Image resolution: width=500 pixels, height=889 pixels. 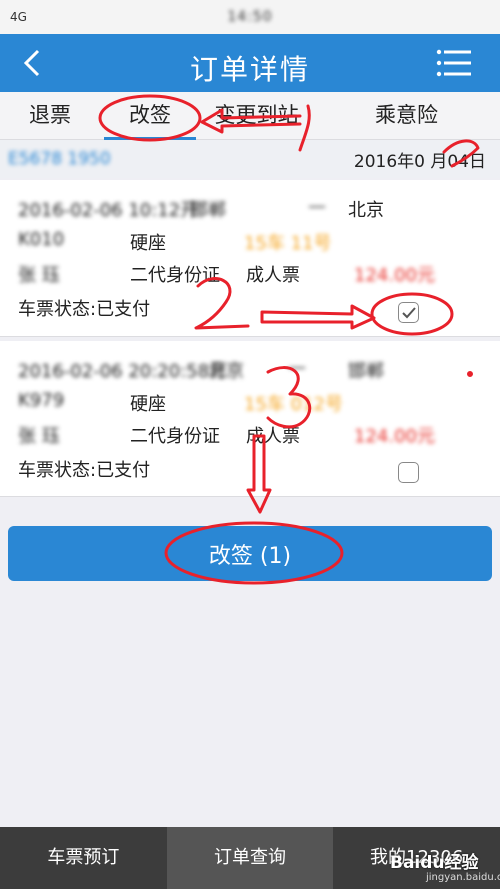 I want to click on change-ticket-button: 改签 (1), so click(x=250, y=553).